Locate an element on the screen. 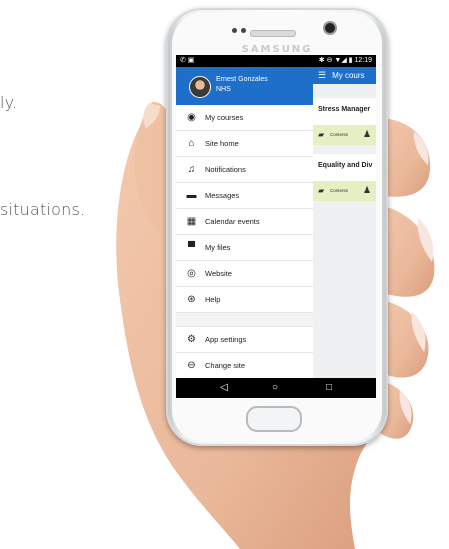 The width and height of the screenshot is (449, 549). lifebuoy-icon: ⊛ is located at coordinates (191, 299).